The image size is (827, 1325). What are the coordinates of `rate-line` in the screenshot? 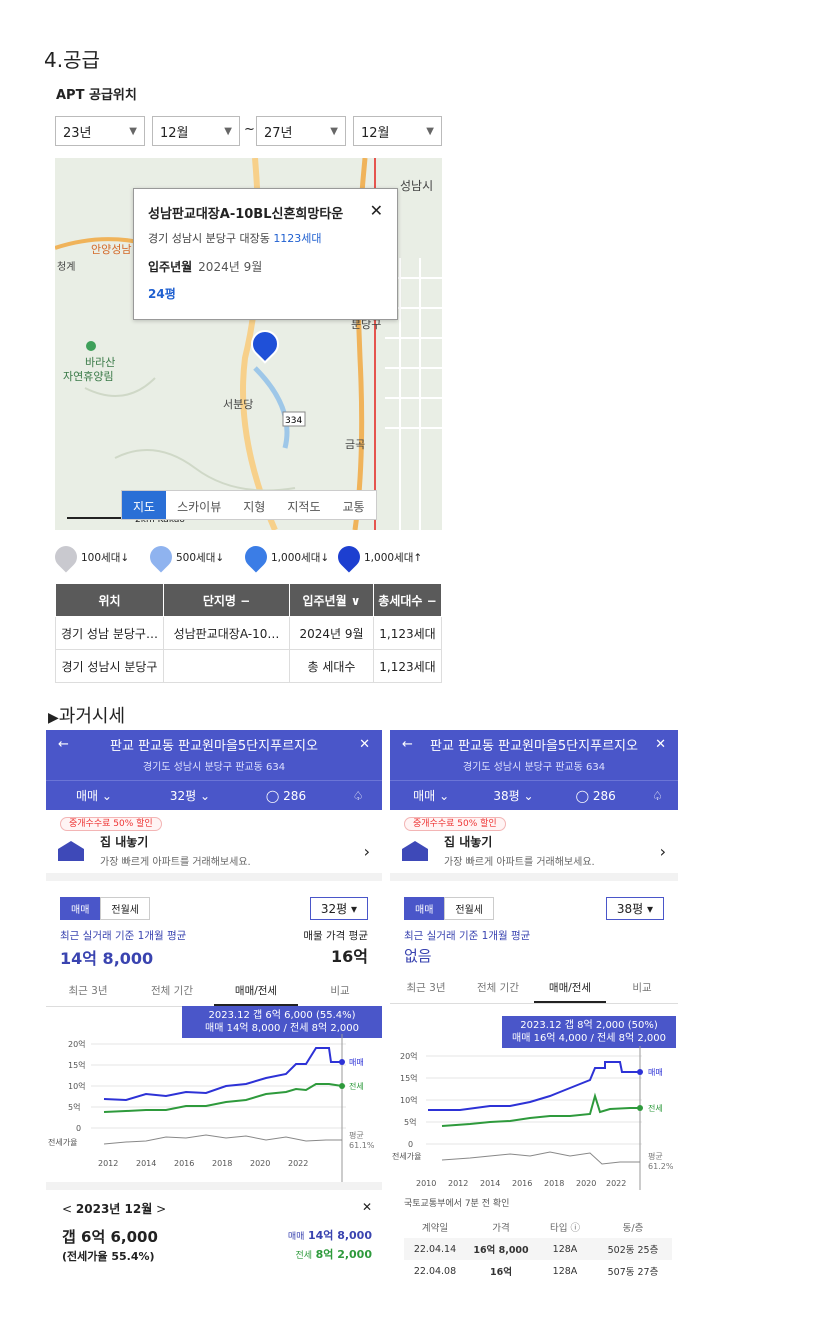 It's located at (540, 1158).